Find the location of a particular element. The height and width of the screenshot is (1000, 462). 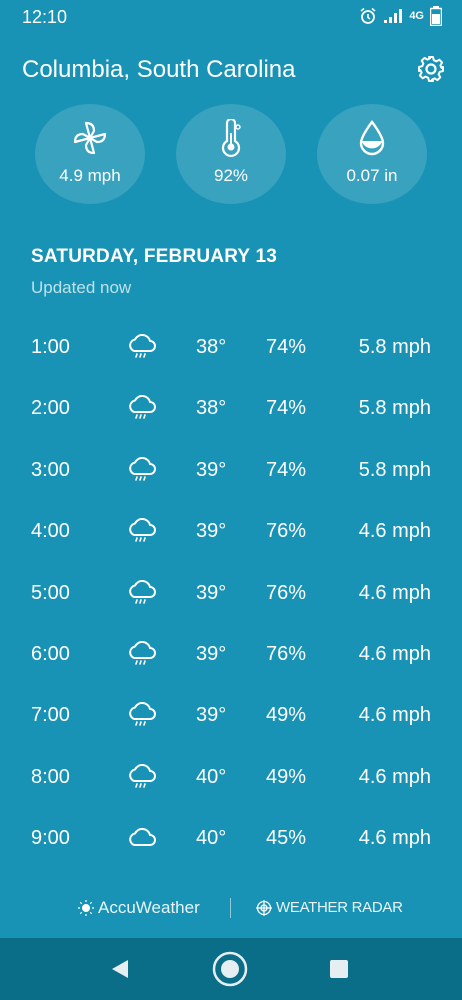

navigation-bar is located at coordinates (231, 969).